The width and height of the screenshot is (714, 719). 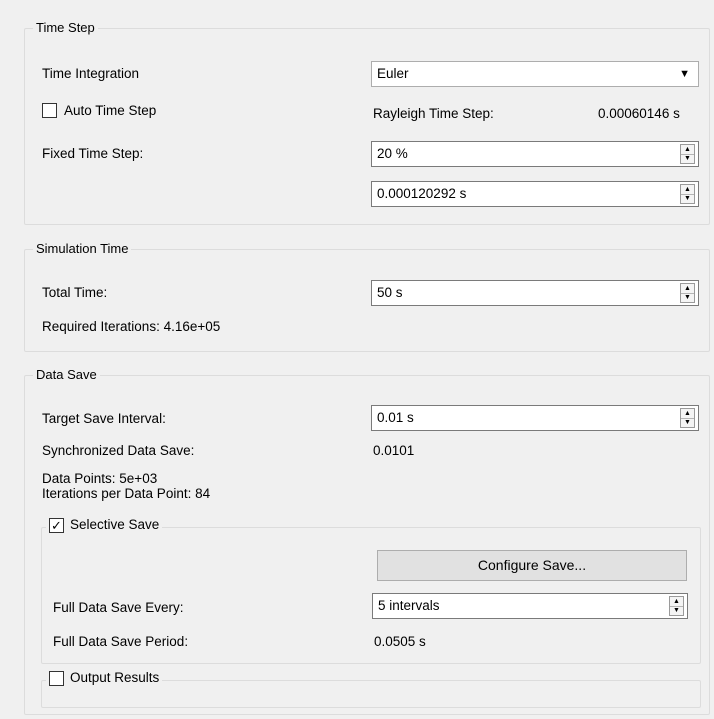 I want to click on total-time-spinner: ▲ ▼, so click(x=687, y=293).